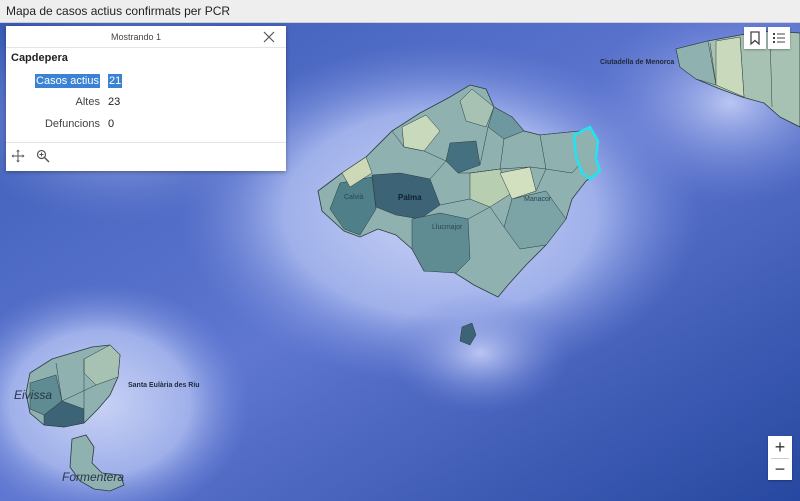  What do you see at coordinates (93, 477) in the screenshot?
I see `label-formentera: Formentera` at bounding box center [93, 477].